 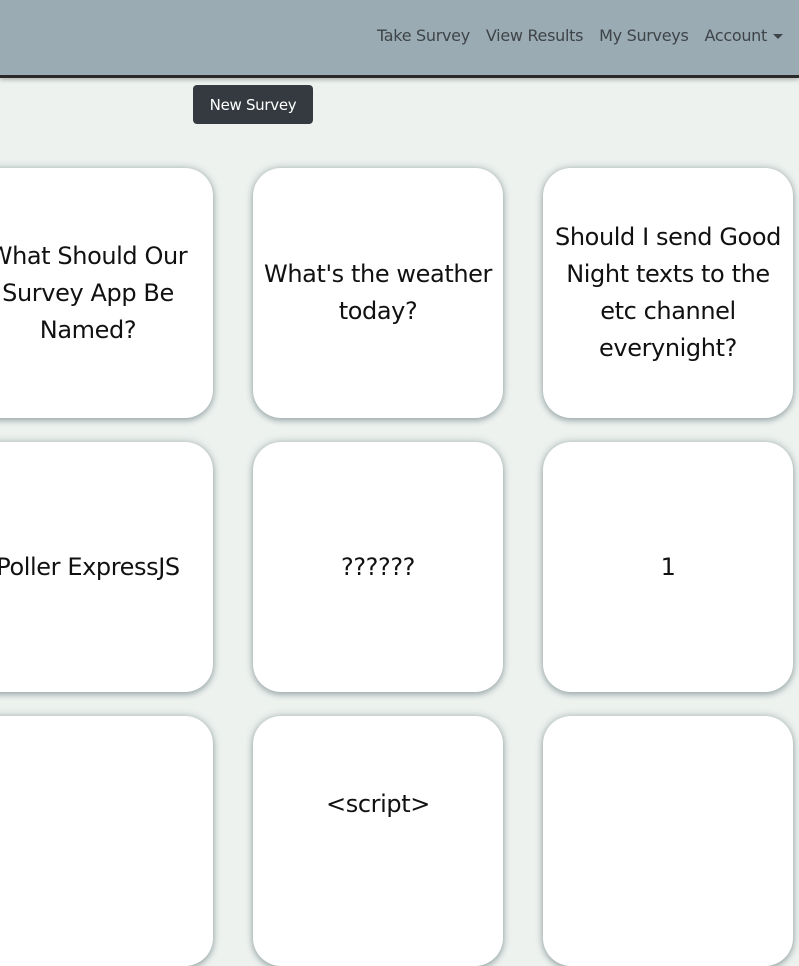 I want to click on survey-card: ??????, so click(x=378, y=567).